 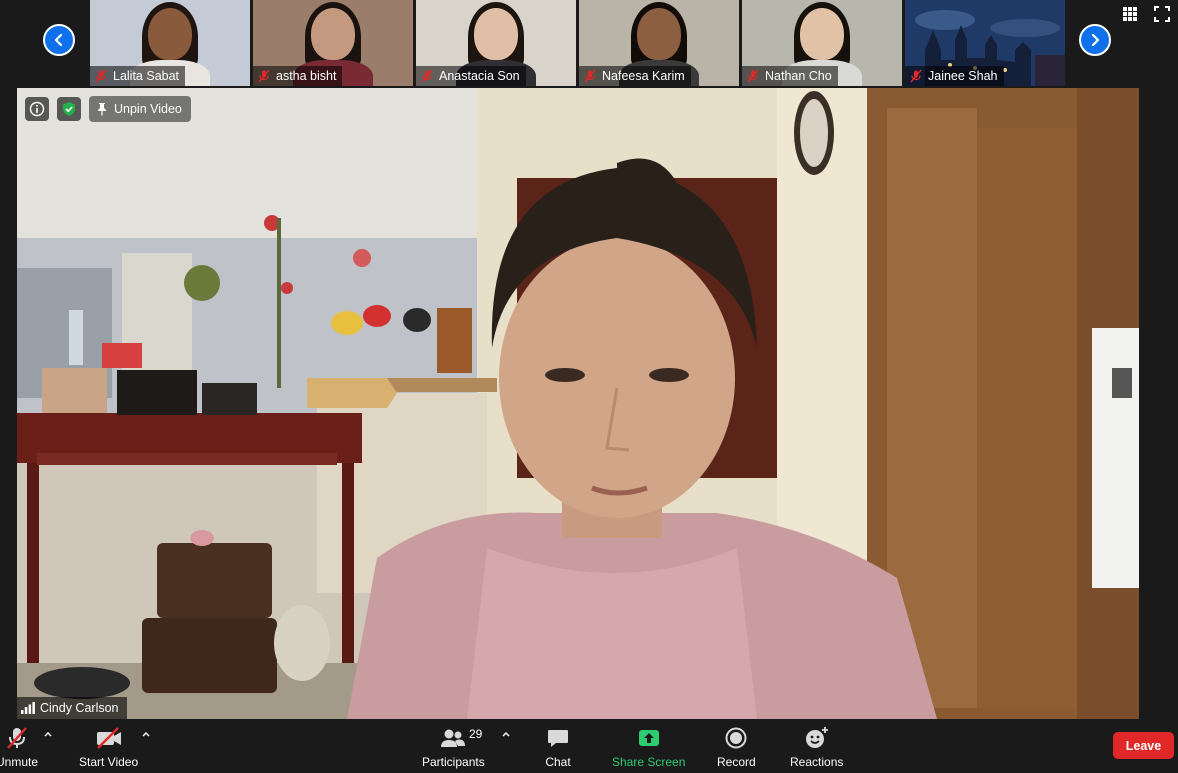 I want to click on reactions-button: Reactions, so click(x=816, y=747).